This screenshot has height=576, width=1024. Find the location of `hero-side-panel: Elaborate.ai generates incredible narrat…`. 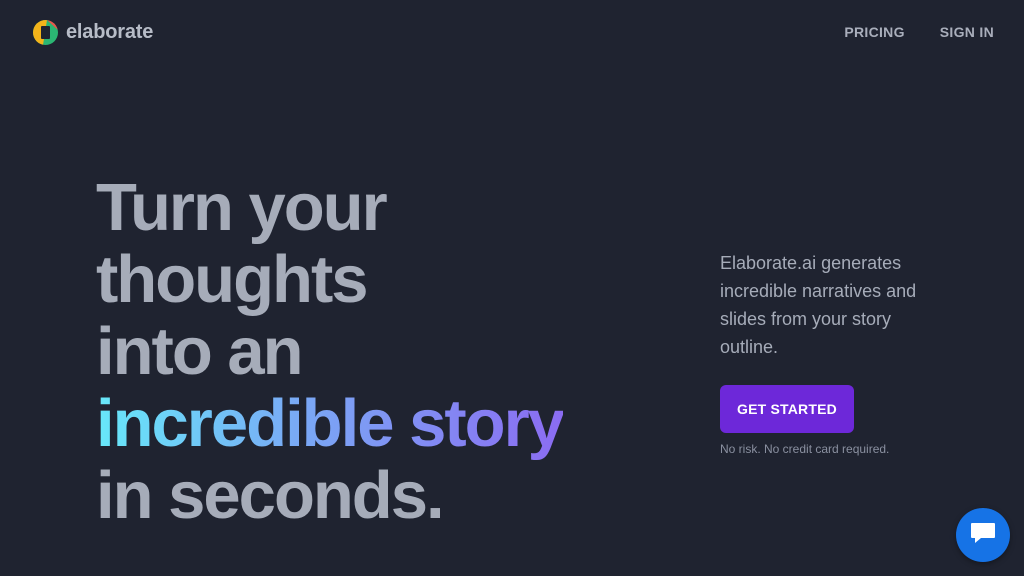

hero-side-panel: Elaborate.ai generates incredible narrat… is located at coordinates (835, 352).